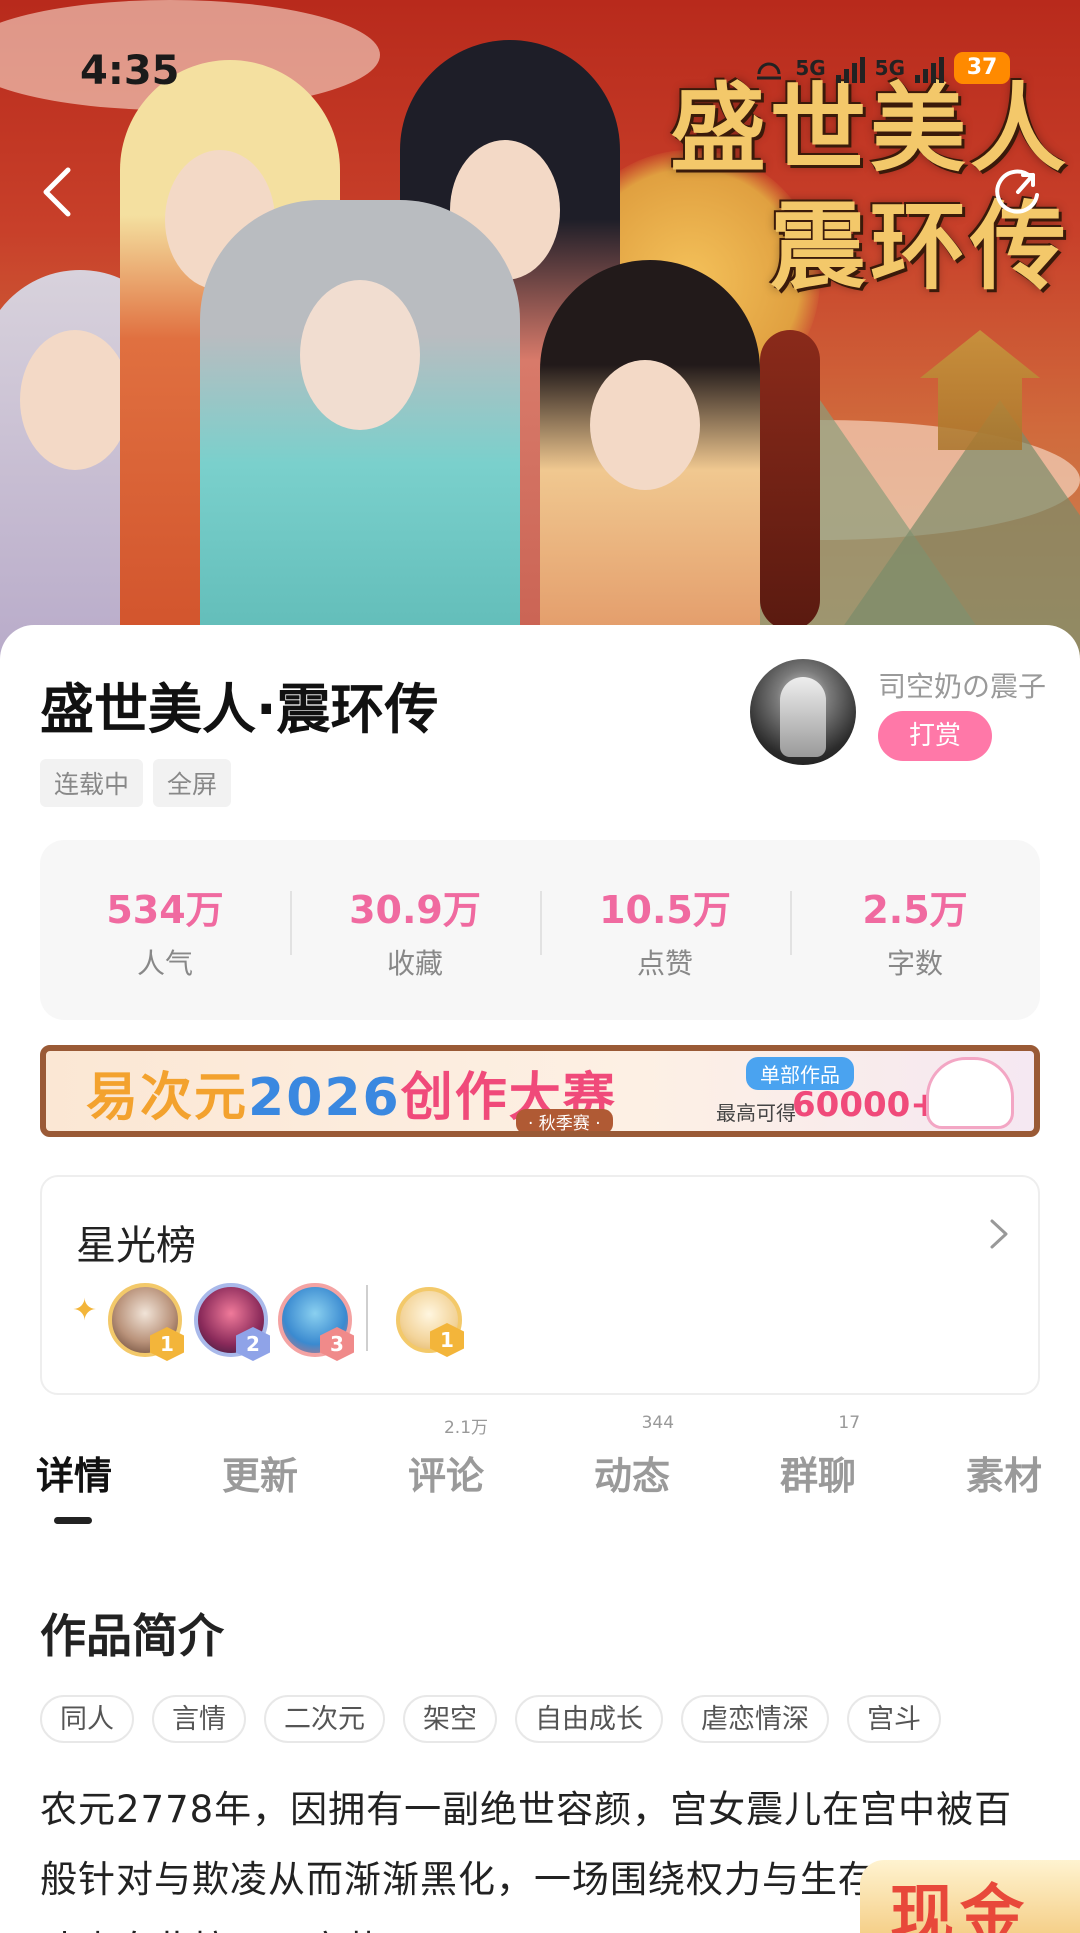 This screenshot has height=1933, width=1080. I want to click on stat-favorites: 30.9万 收藏, so click(415, 930).